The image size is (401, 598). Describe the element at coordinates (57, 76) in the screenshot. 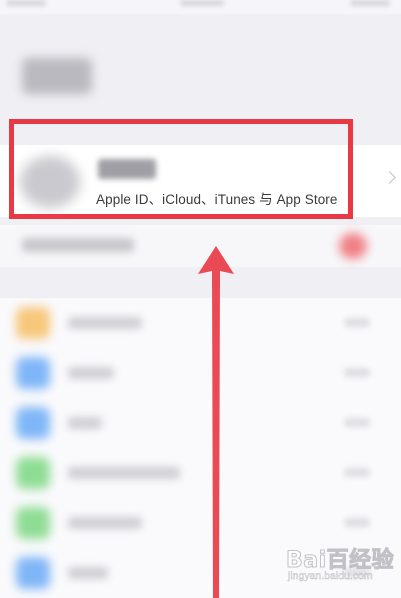

I see `page-title` at that location.